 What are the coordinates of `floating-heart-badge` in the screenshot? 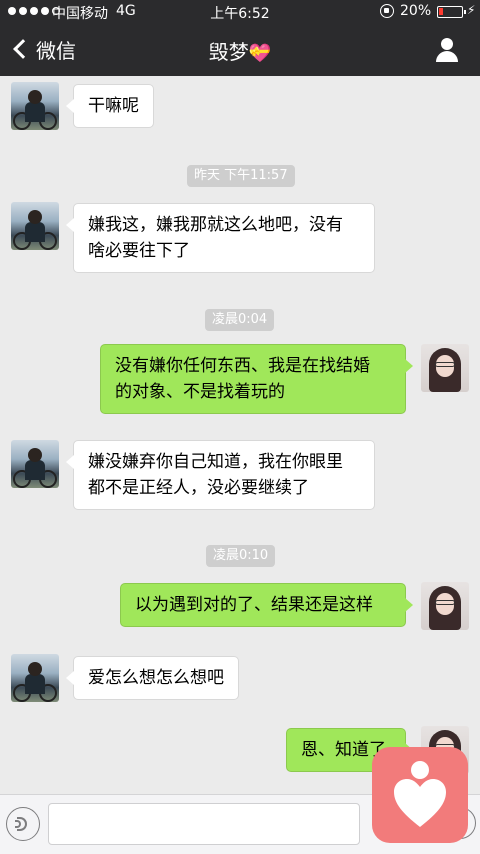 It's located at (420, 795).